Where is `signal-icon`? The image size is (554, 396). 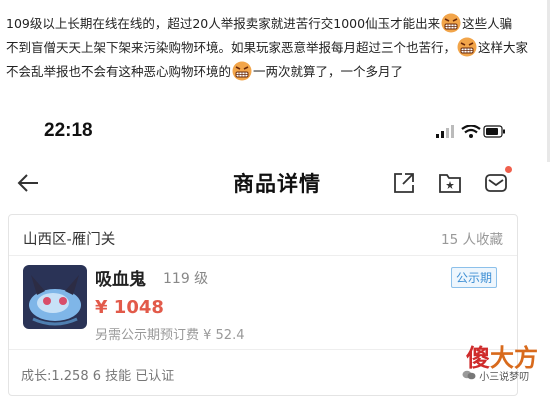
signal-icon is located at coordinates (445, 131).